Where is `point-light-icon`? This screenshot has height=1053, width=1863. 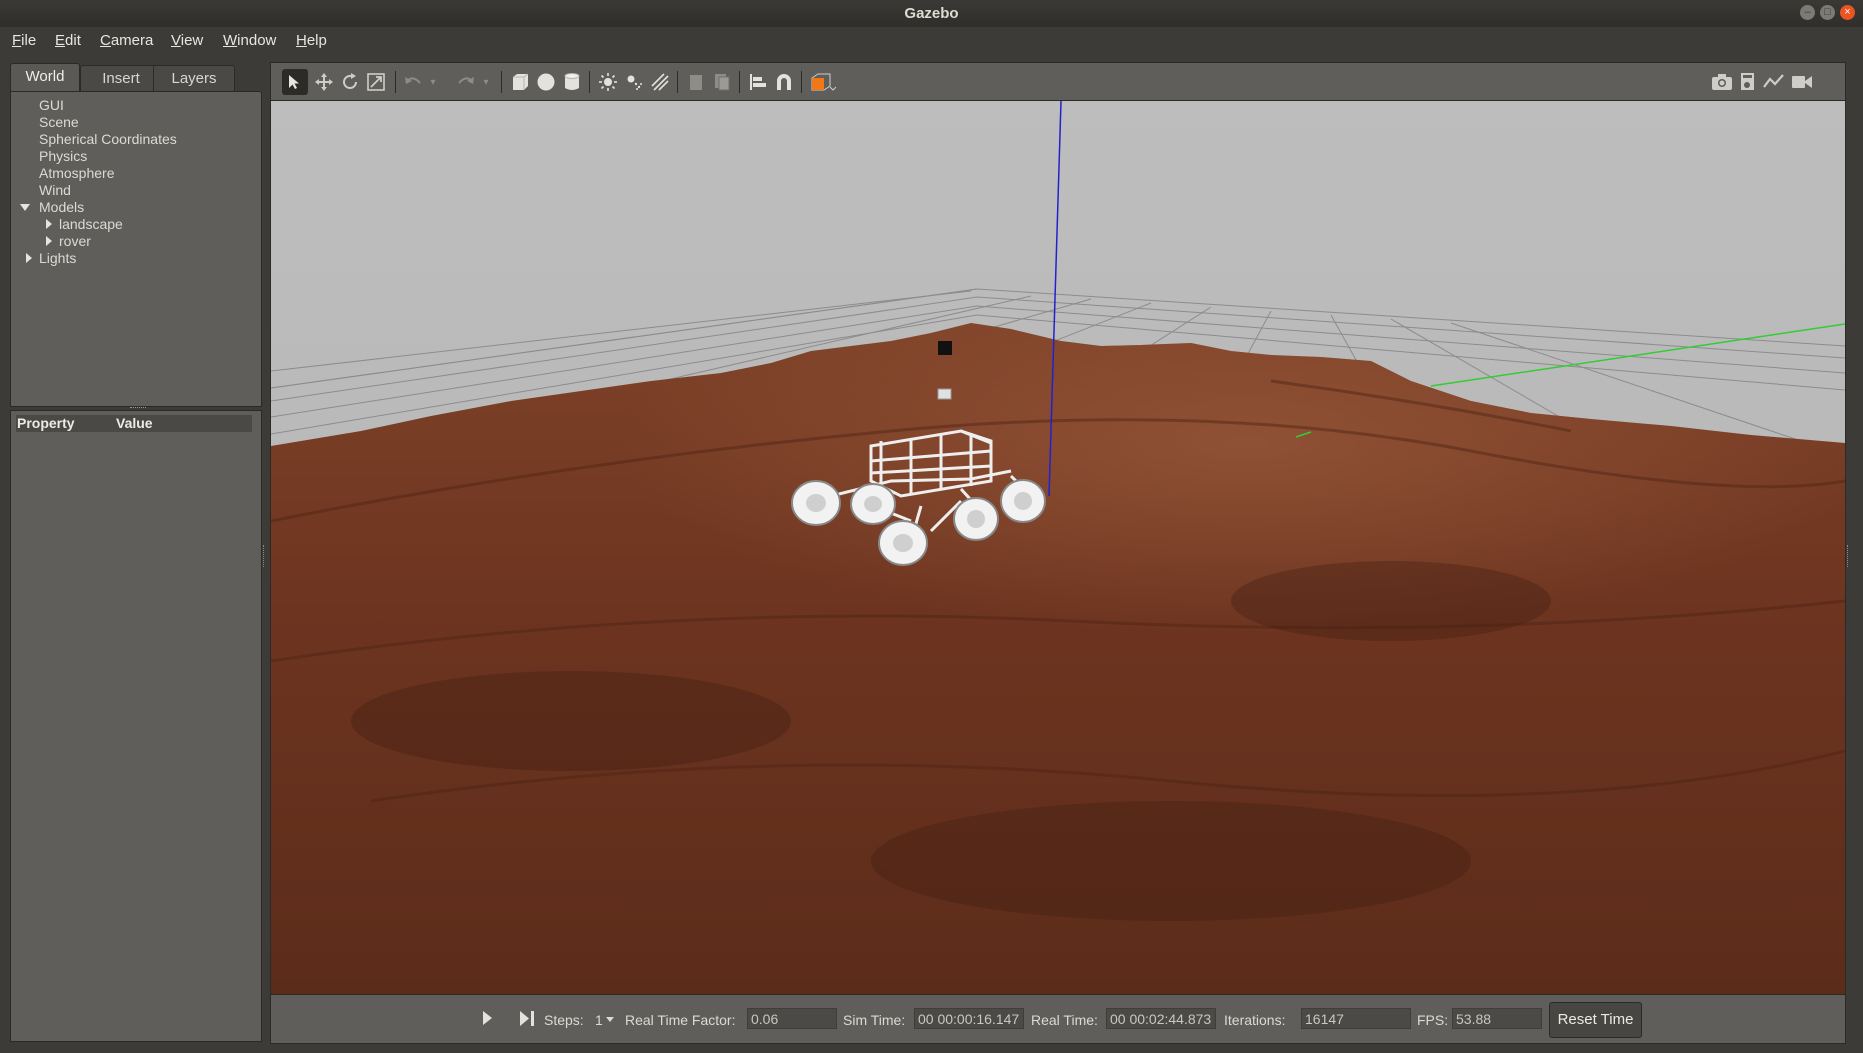 point-light-icon is located at coordinates (608, 82).